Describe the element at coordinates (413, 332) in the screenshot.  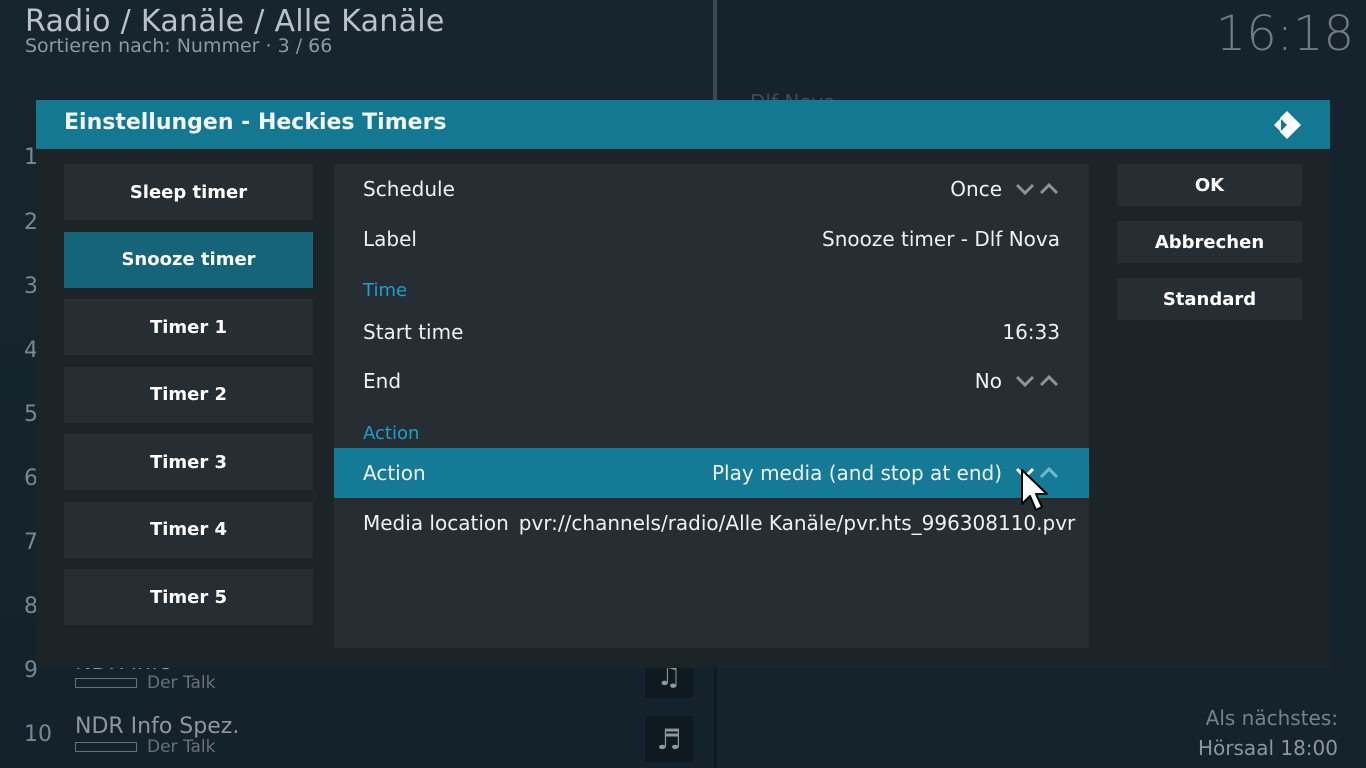
I see `setting-label: Start time` at that location.